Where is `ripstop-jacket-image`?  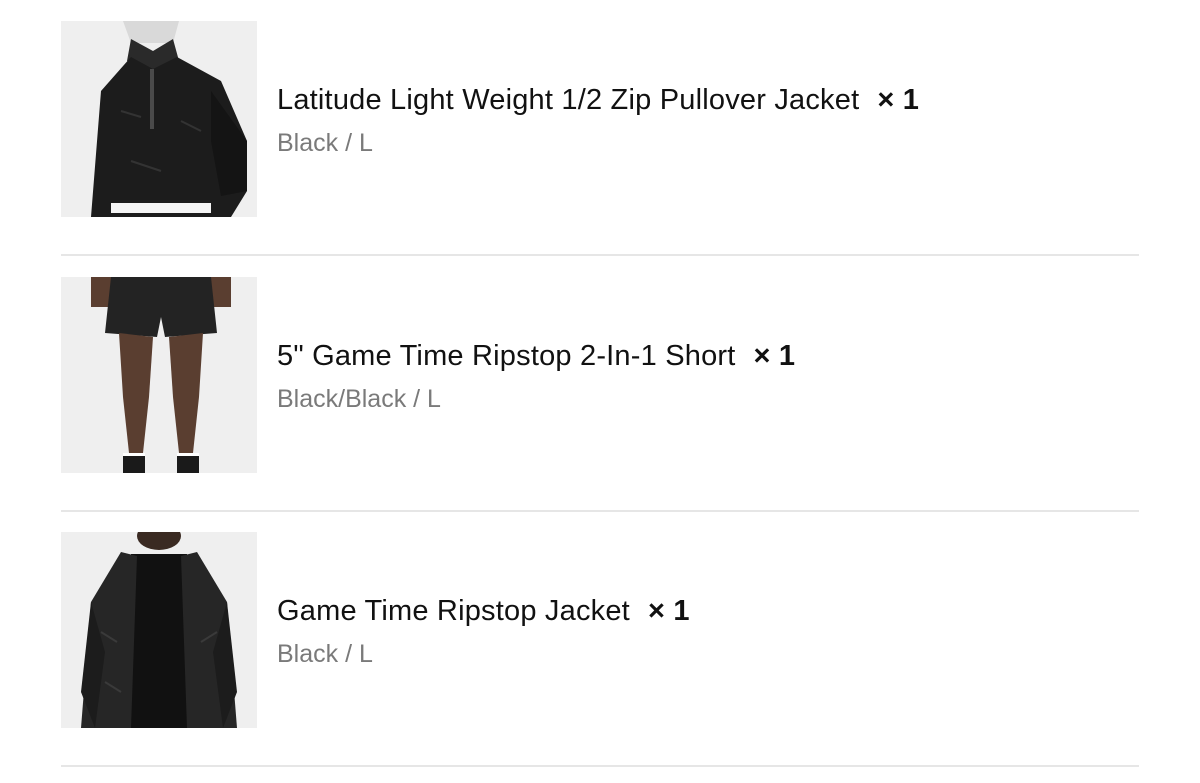 ripstop-jacket-image is located at coordinates (159, 630).